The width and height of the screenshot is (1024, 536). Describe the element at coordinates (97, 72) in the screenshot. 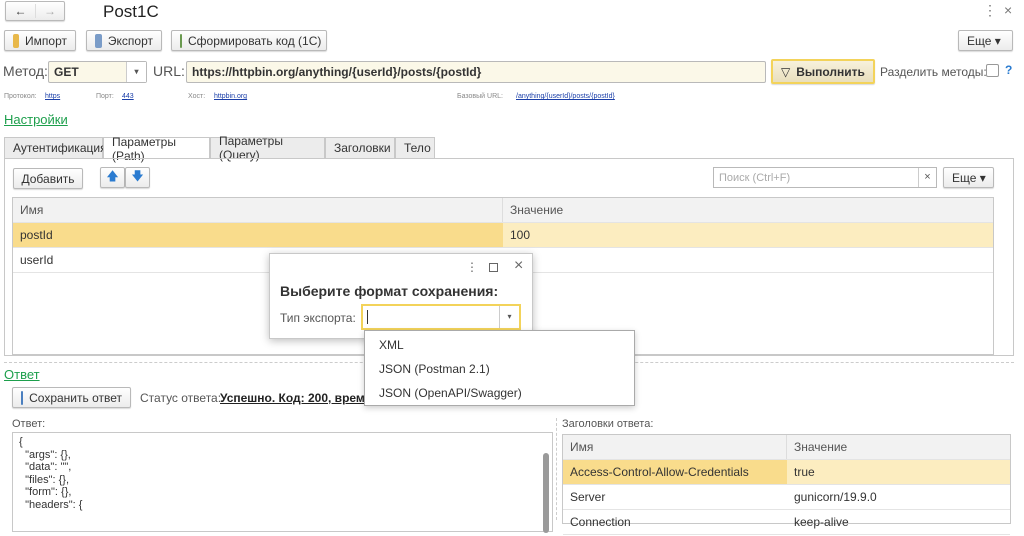

I see `method-select: GET ▾` at that location.